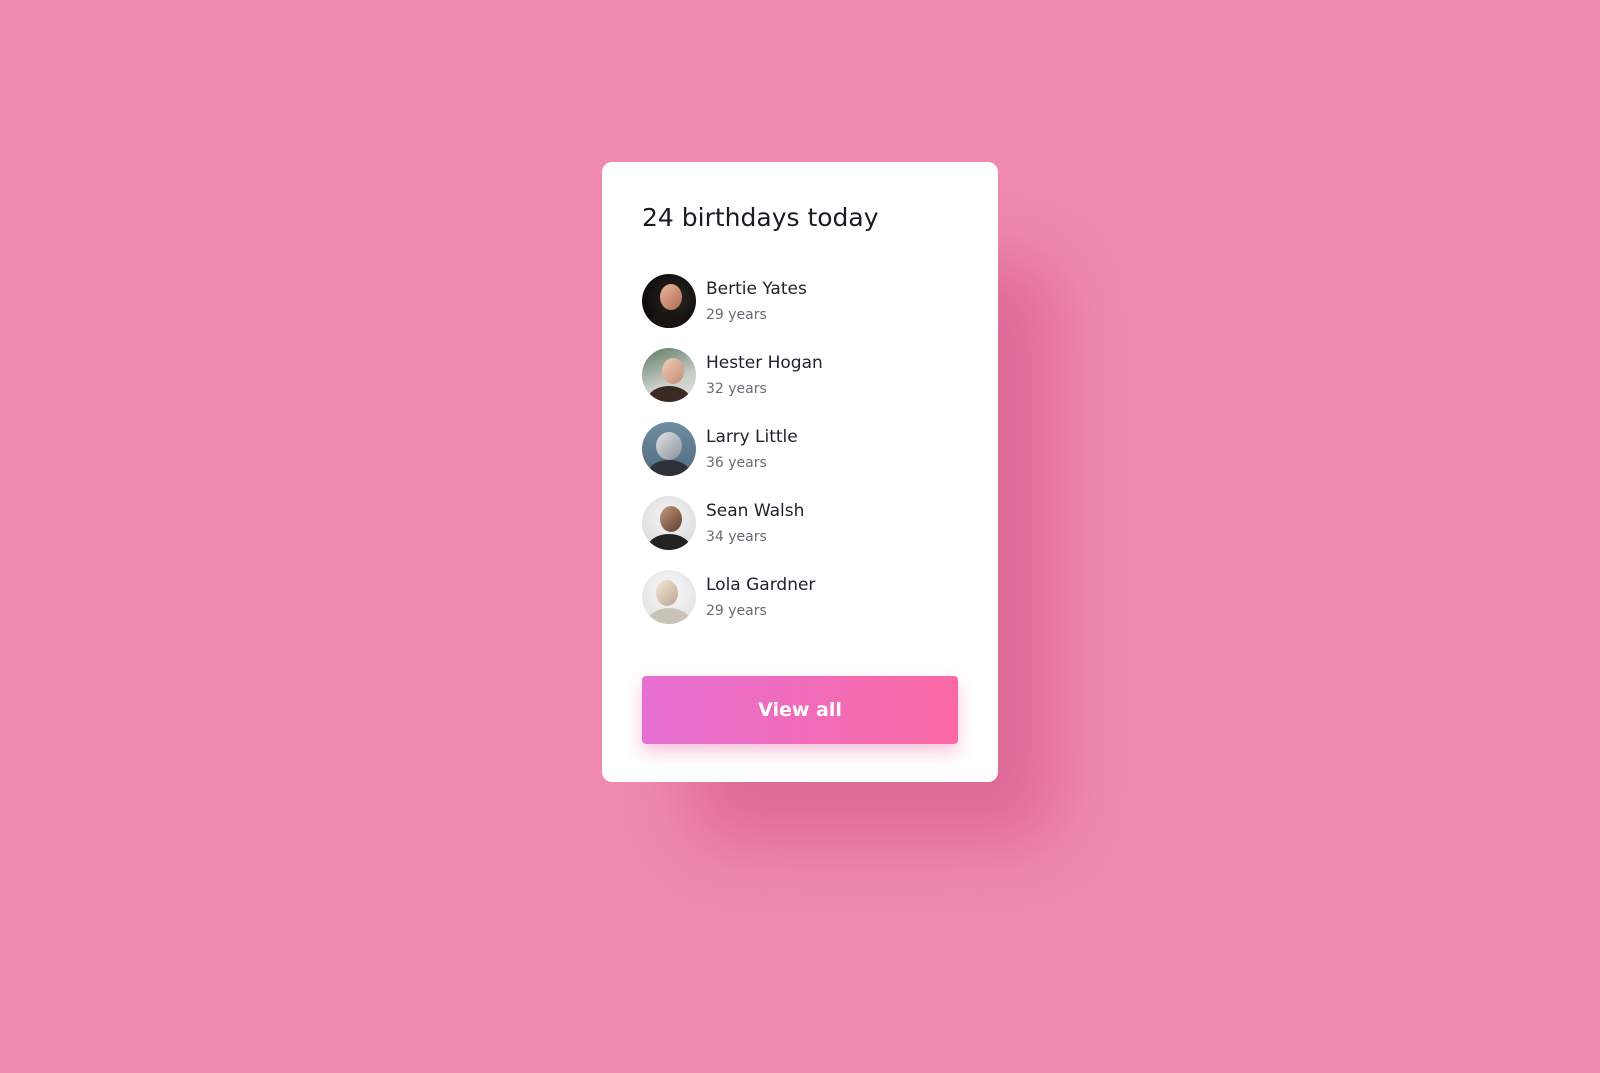  I want to click on person-name: Bertie Yates, so click(756, 288).